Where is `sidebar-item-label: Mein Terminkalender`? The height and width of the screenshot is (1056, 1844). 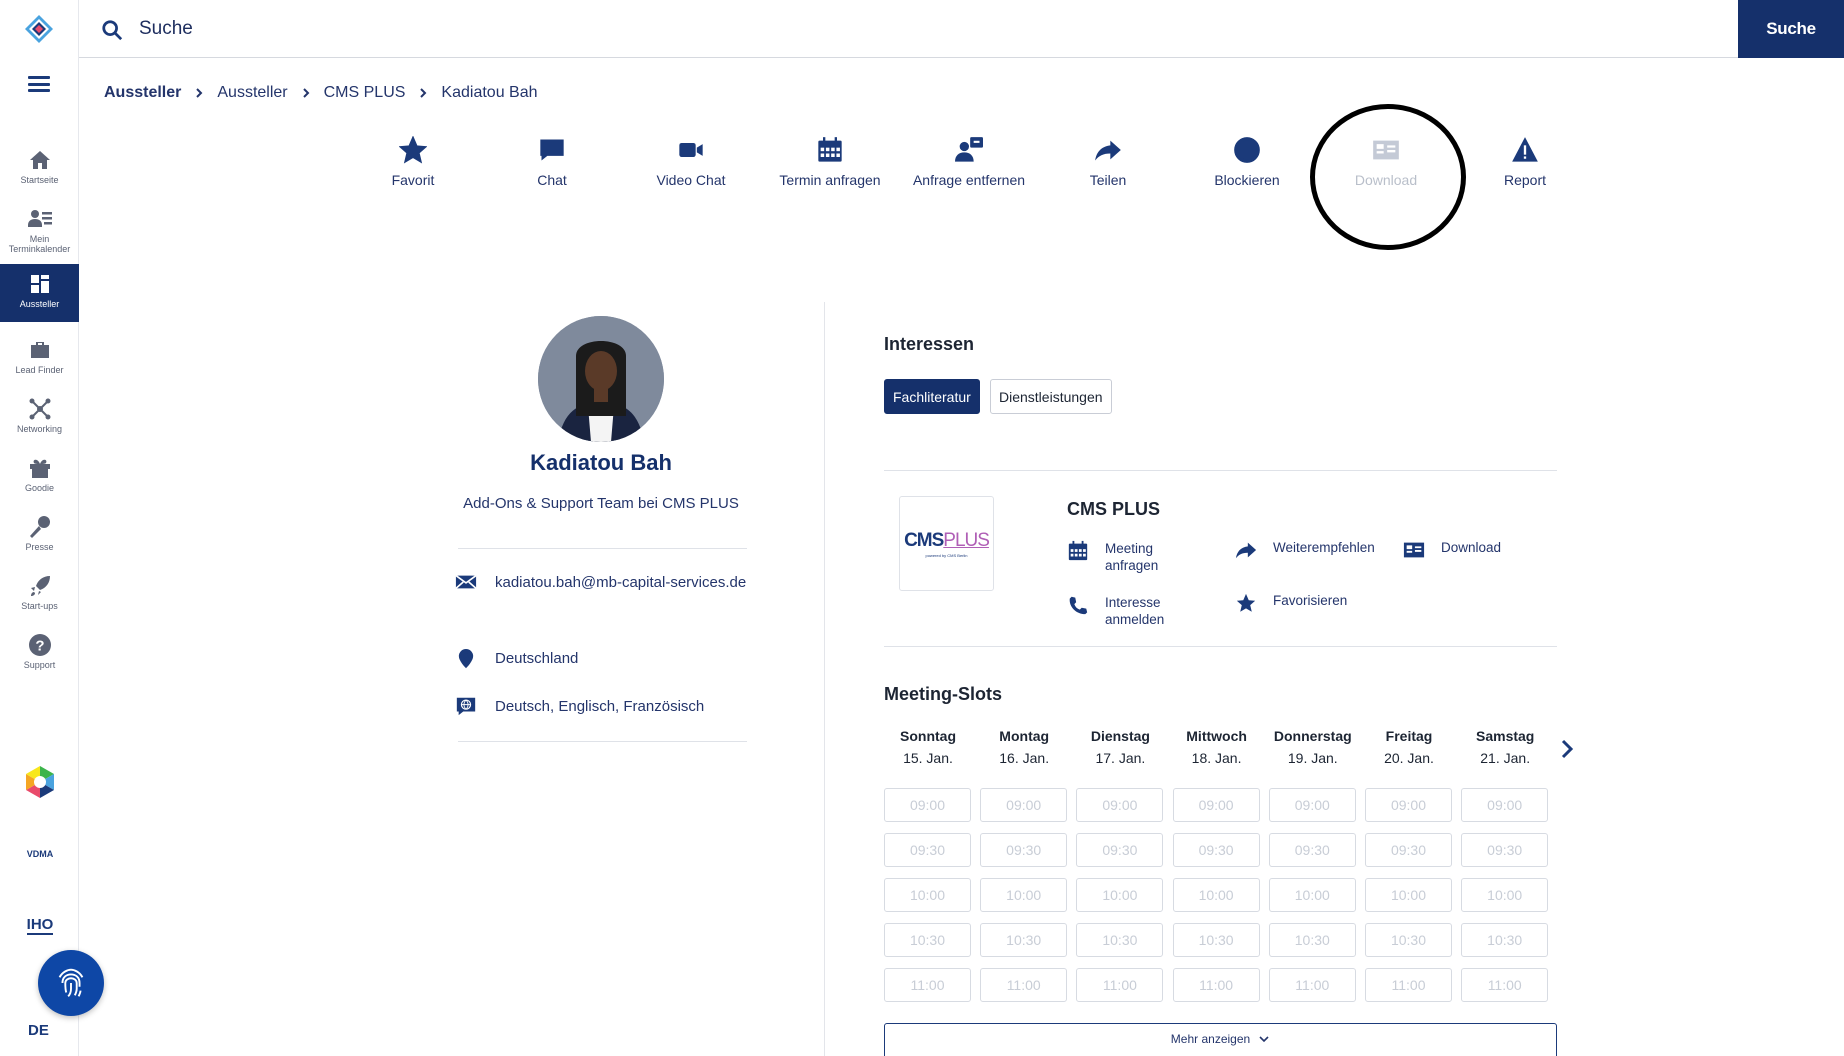
sidebar-item-label: Mein Terminkalender is located at coordinates (39, 244).